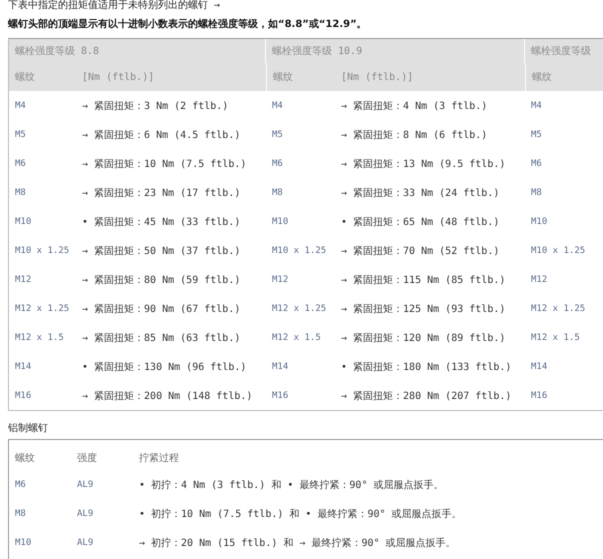  I want to click on table-cell-text: → 紧固扭矩：90 Nm (67 ftlb.), so click(161, 309).